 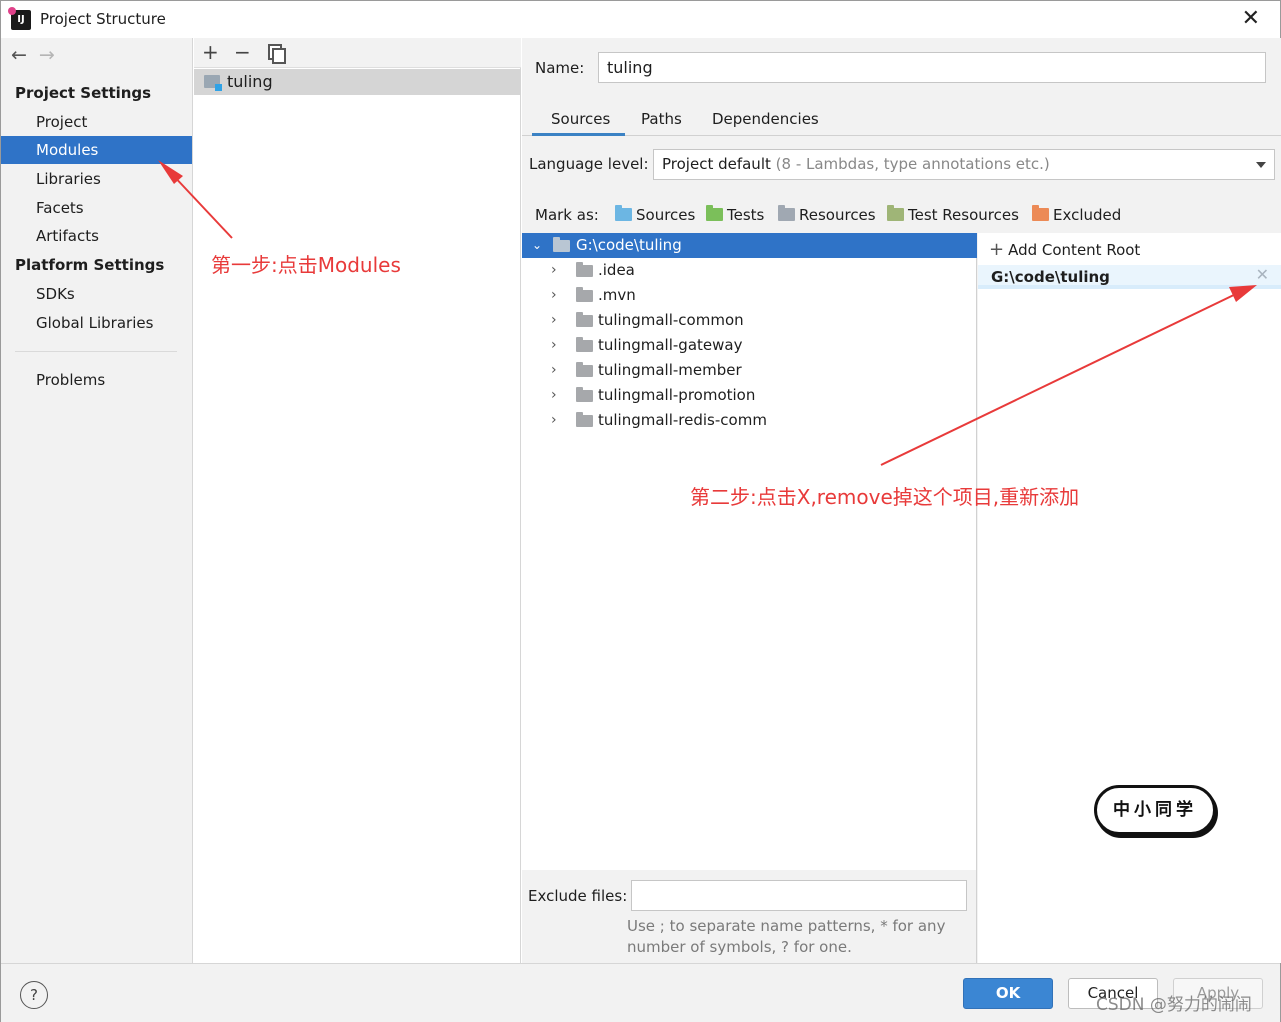 What do you see at coordinates (537, 245) in the screenshot?
I see `chevron-down-icon: ⌄` at bounding box center [537, 245].